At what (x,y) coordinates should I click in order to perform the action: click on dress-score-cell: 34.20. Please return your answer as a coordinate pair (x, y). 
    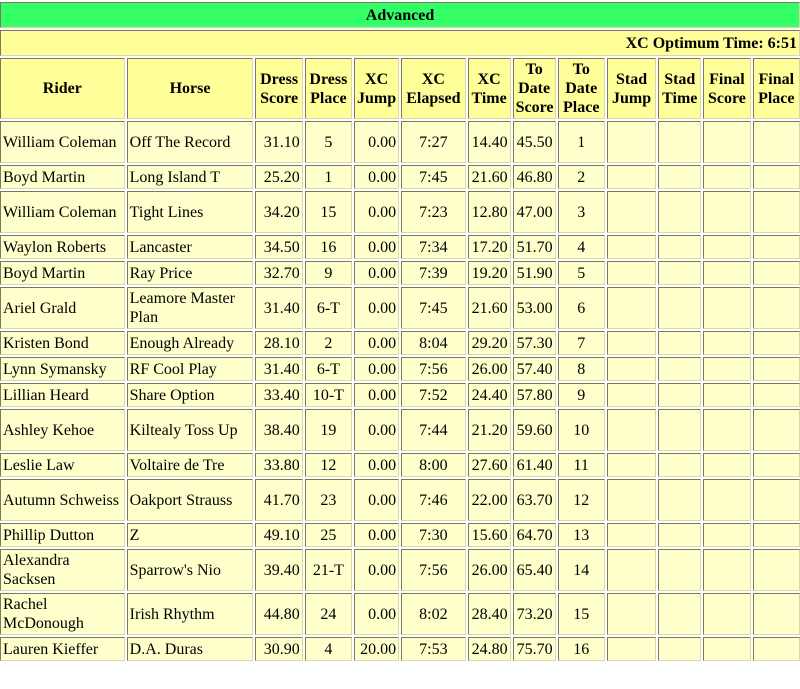
    Looking at the image, I should click on (279, 212).